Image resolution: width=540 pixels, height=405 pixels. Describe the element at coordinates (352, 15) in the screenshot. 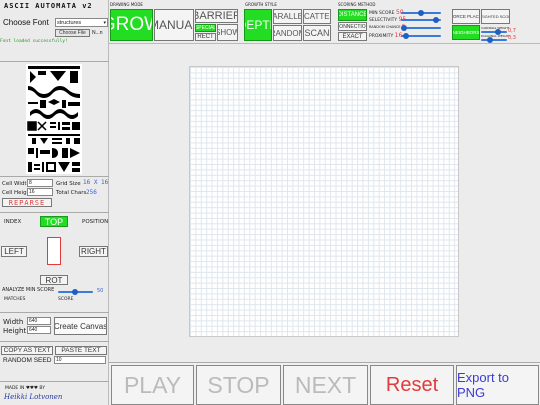

I see `distance-button: DISTANCE` at that location.